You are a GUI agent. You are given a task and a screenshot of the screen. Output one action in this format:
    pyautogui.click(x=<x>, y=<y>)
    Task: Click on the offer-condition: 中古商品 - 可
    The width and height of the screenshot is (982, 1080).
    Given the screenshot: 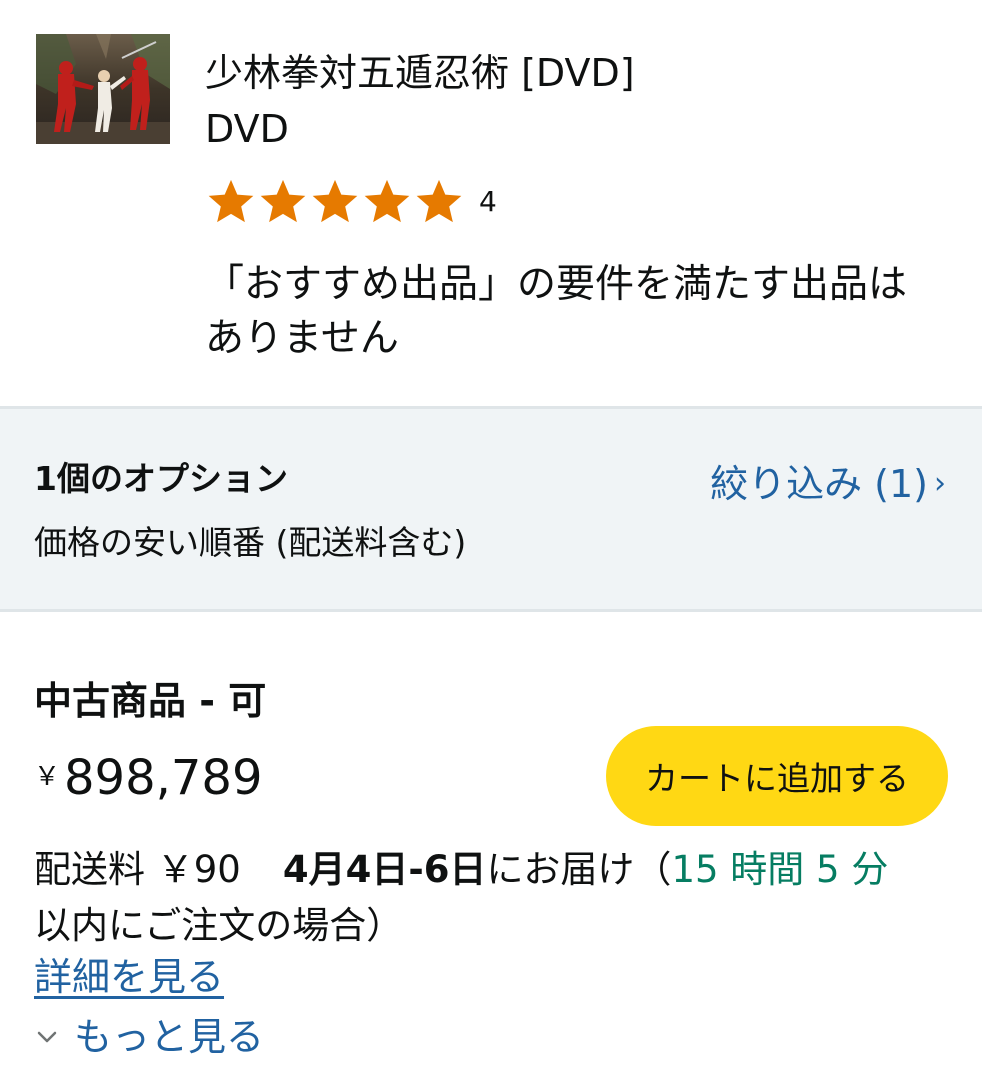 What is the action you would take?
    pyautogui.click(x=150, y=701)
    